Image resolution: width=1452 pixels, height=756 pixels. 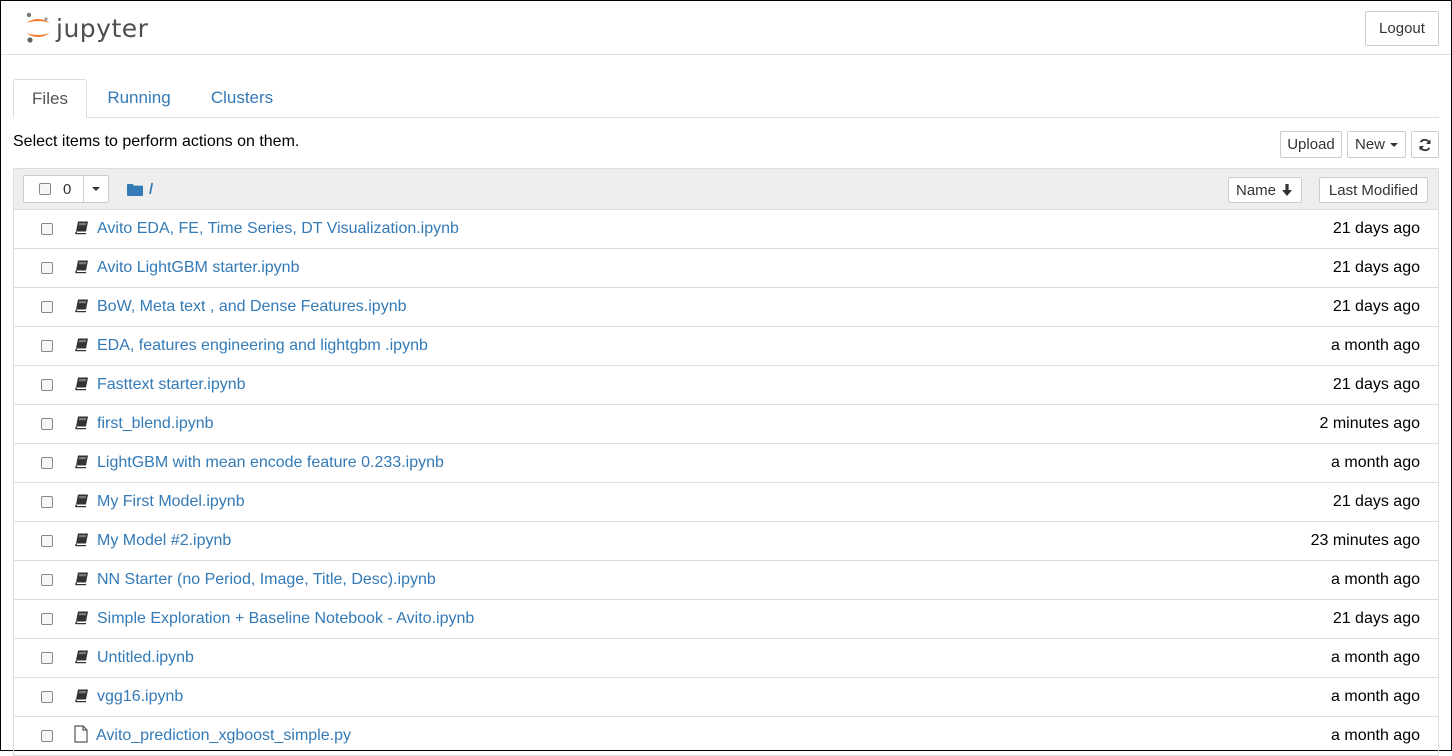 What do you see at coordinates (155, 424) in the screenshot?
I see `file-name-link: first_blend.ipynb` at bounding box center [155, 424].